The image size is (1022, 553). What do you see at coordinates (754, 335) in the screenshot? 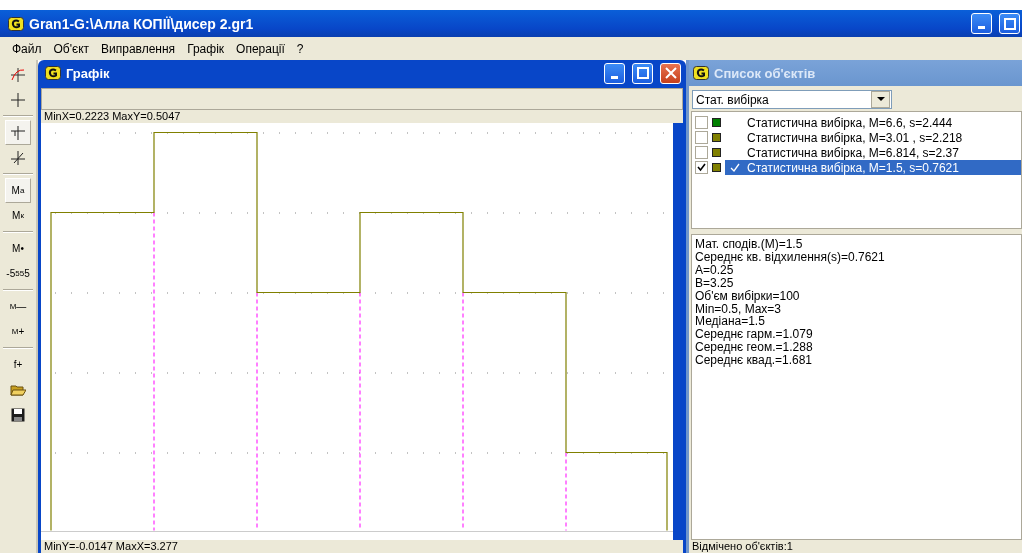
I see `statistic-line: Середнє гарм.=1.079` at bounding box center [754, 335].